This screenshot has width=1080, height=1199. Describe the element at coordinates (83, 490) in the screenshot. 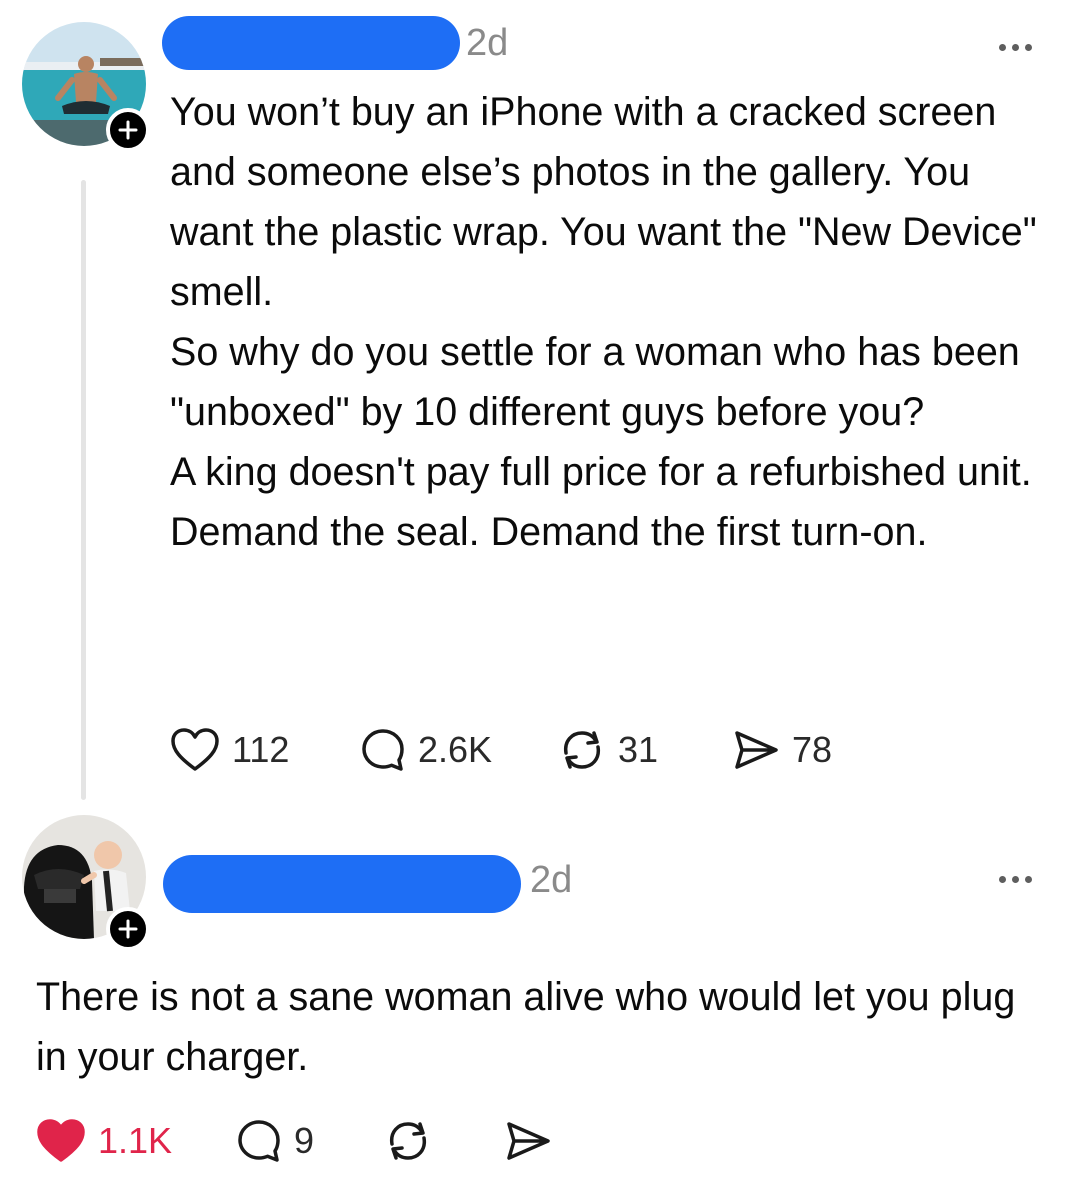

I see `thread-line` at that location.